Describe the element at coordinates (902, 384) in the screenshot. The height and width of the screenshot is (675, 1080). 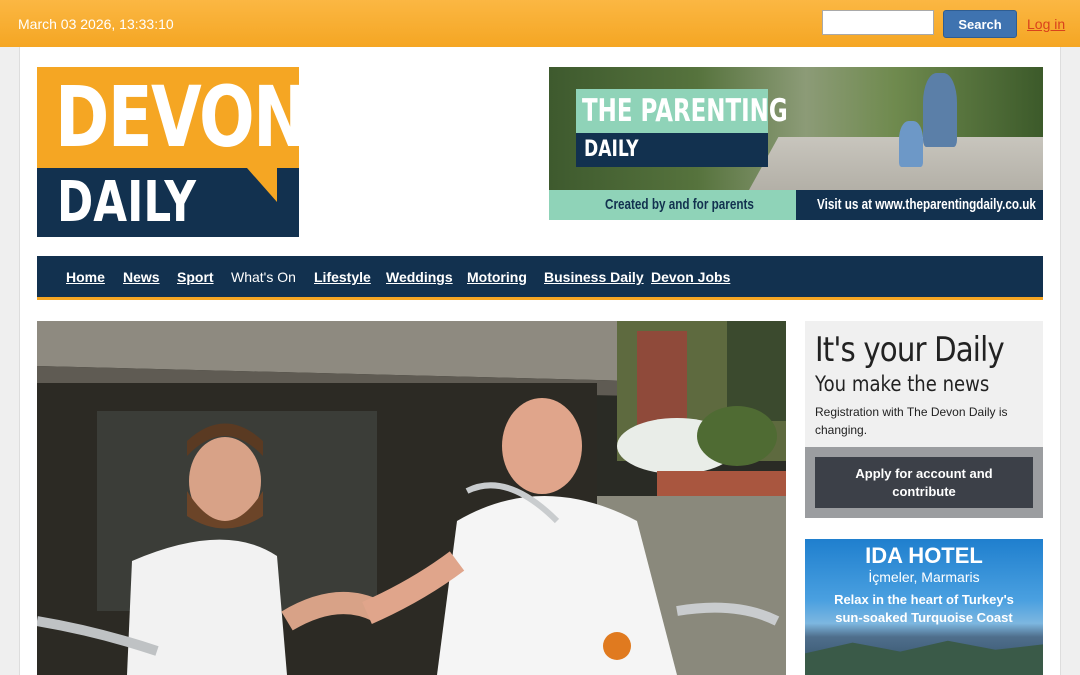
I see `promo-subheading: You make the news` at that location.